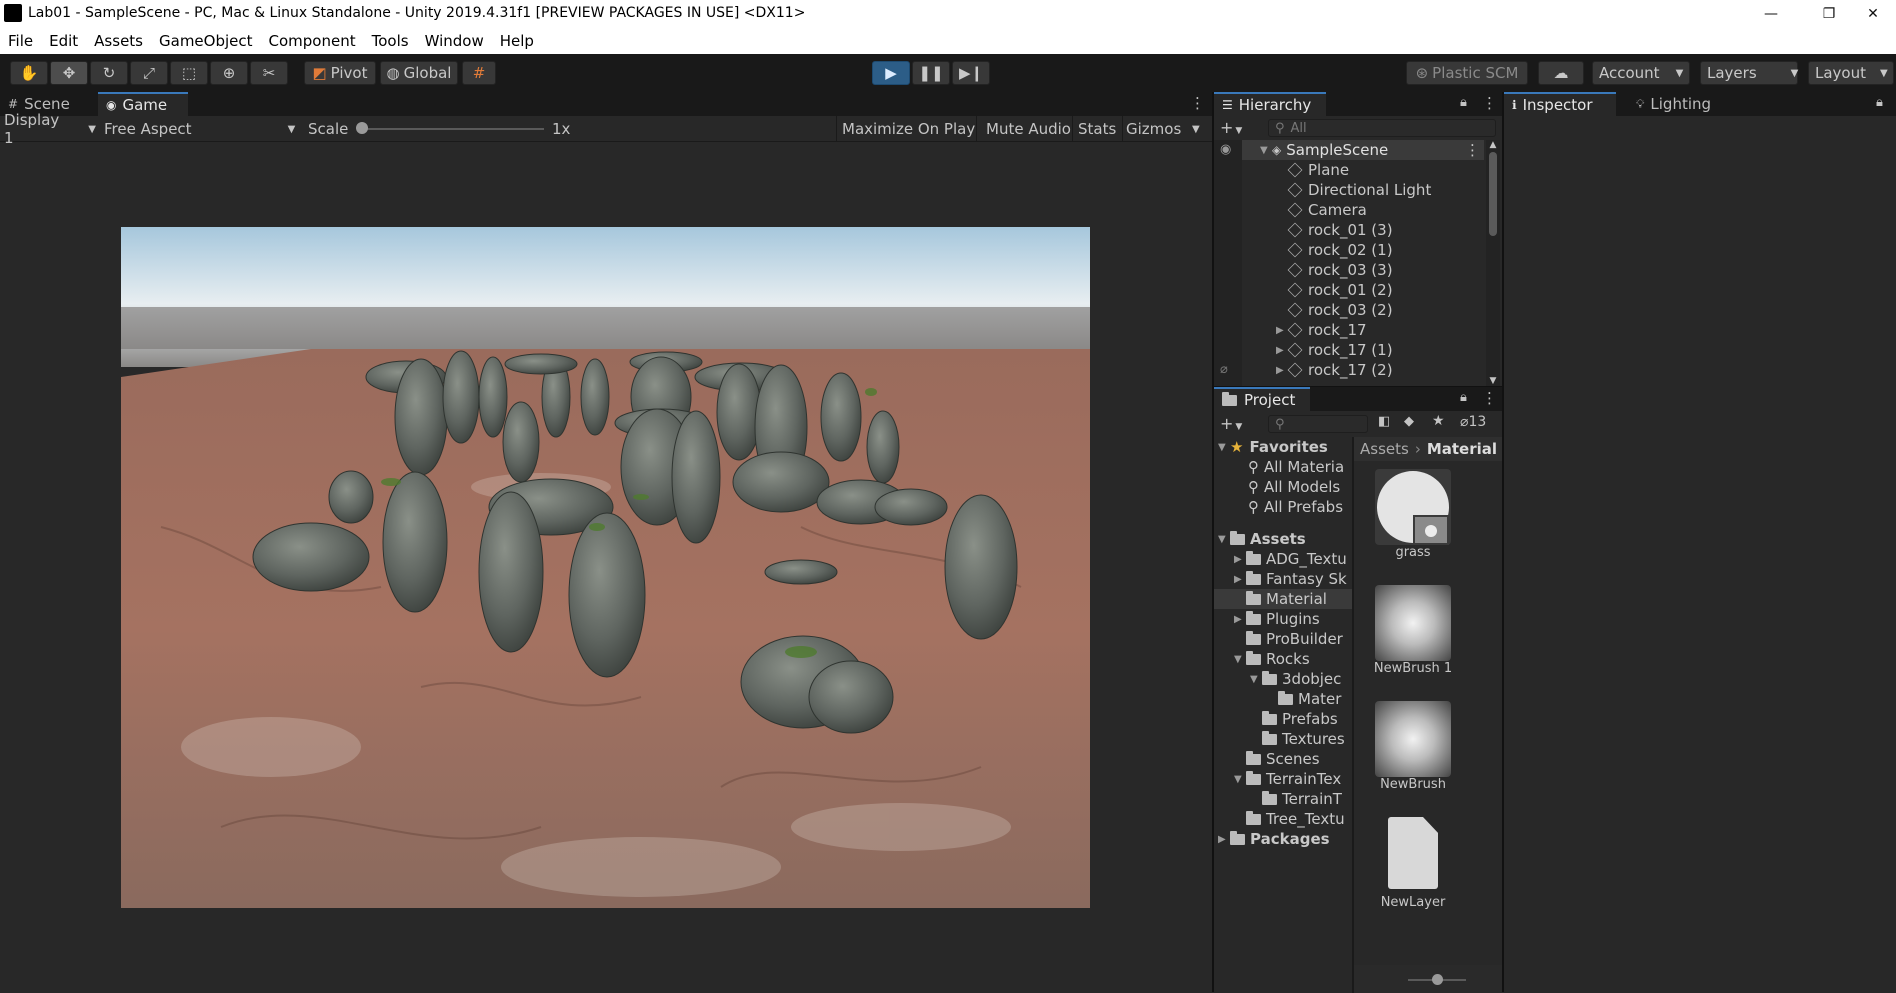 Image resolution: width=1896 pixels, height=993 pixels. I want to click on hierarchy-item: Directional Light, so click(1363, 190).